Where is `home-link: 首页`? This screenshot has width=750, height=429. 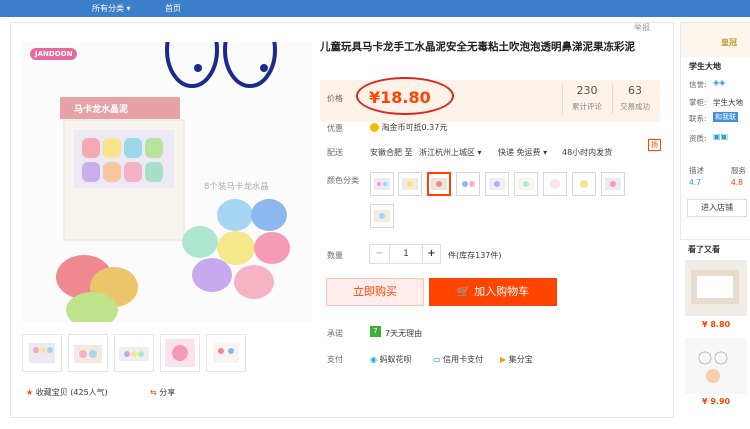 home-link: 首页 is located at coordinates (173, 8).